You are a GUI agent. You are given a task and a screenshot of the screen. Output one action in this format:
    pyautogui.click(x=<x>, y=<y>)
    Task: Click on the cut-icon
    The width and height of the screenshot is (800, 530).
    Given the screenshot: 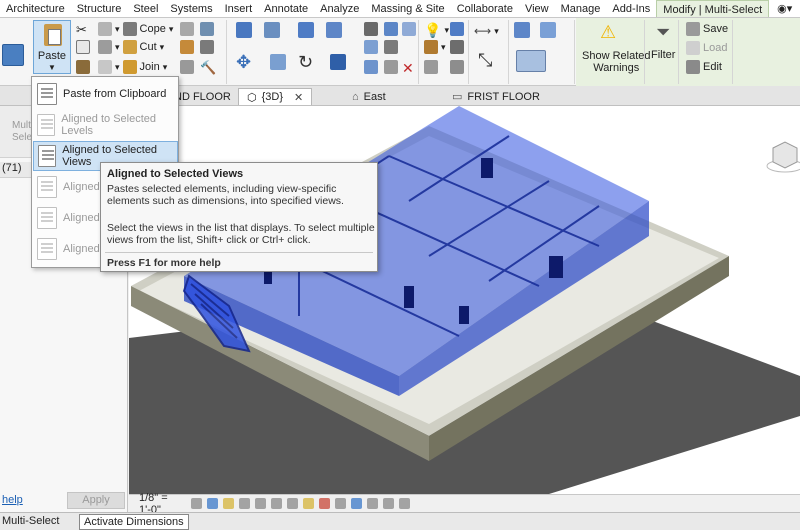 What is the action you would take?
    pyautogui.click(x=129, y=47)
    